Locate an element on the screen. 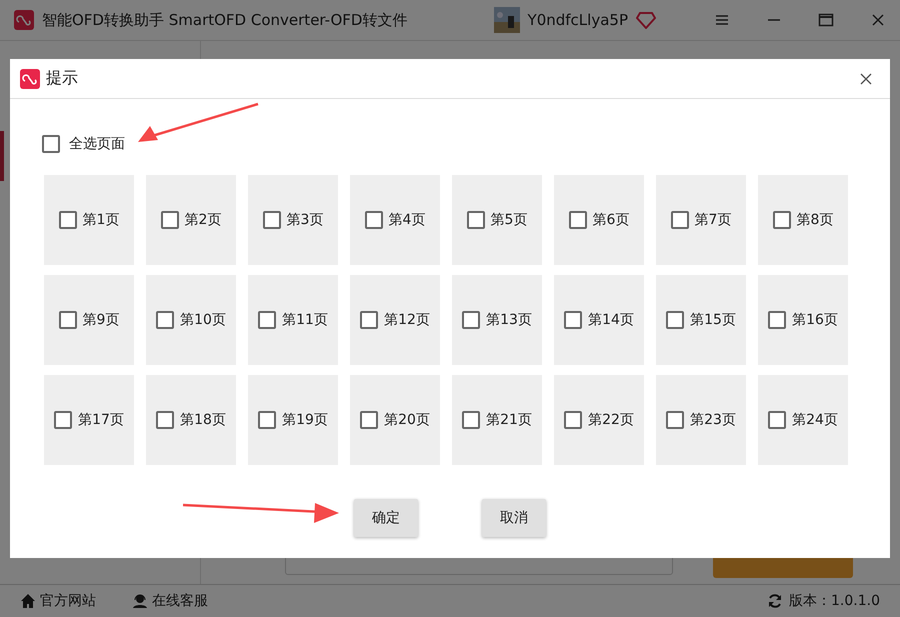 This screenshot has height=617, width=900. page-tile: 第6页 is located at coordinates (599, 220).